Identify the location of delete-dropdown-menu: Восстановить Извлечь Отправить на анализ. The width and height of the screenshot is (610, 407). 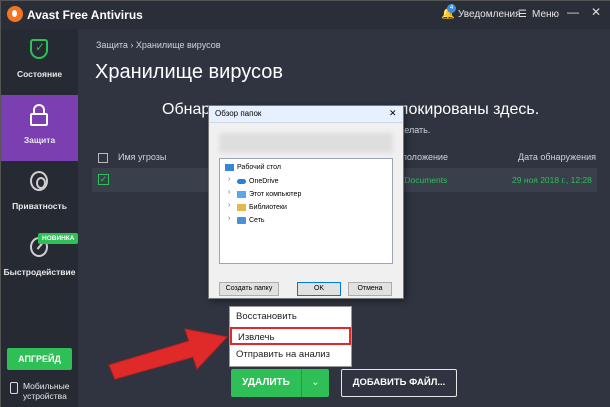
(290, 336).